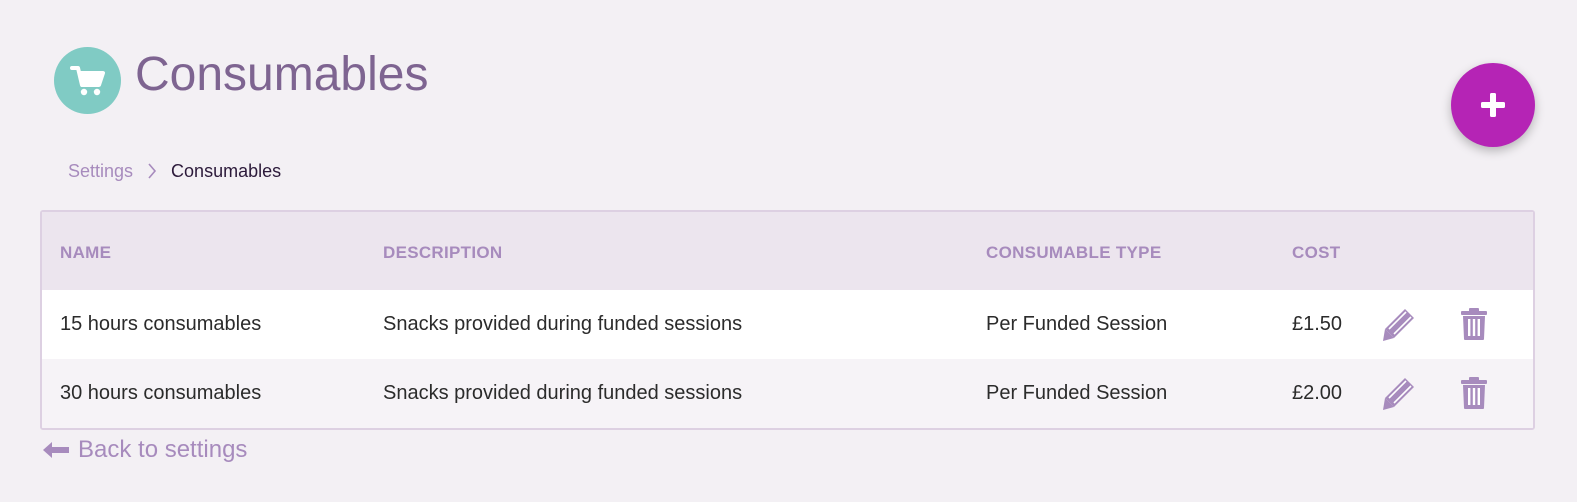  I want to click on cart-badge, so click(87, 80).